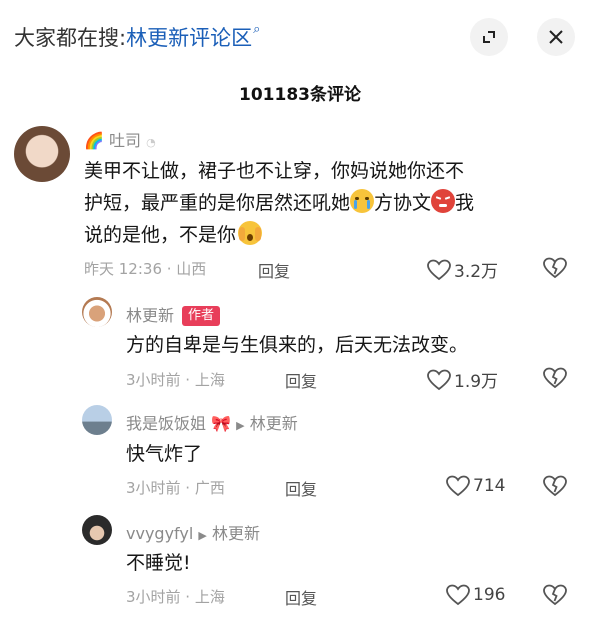 The width and height of the screenshot is (600, 620). Describe the element at coordinates (257, 29) in the screenshot. I see `search-icon: ⌕` at that location.